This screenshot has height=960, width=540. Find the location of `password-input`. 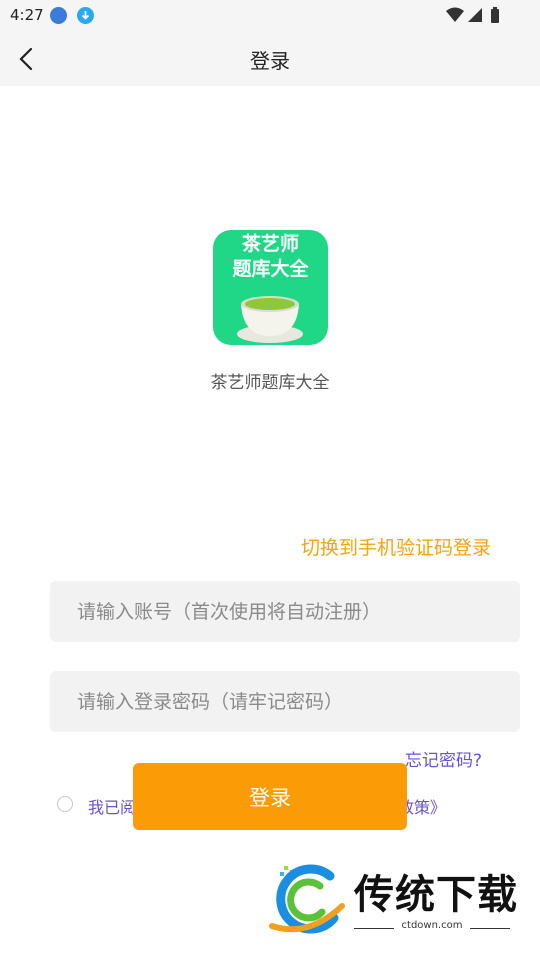

password-input is located at coordinates (285, 701).